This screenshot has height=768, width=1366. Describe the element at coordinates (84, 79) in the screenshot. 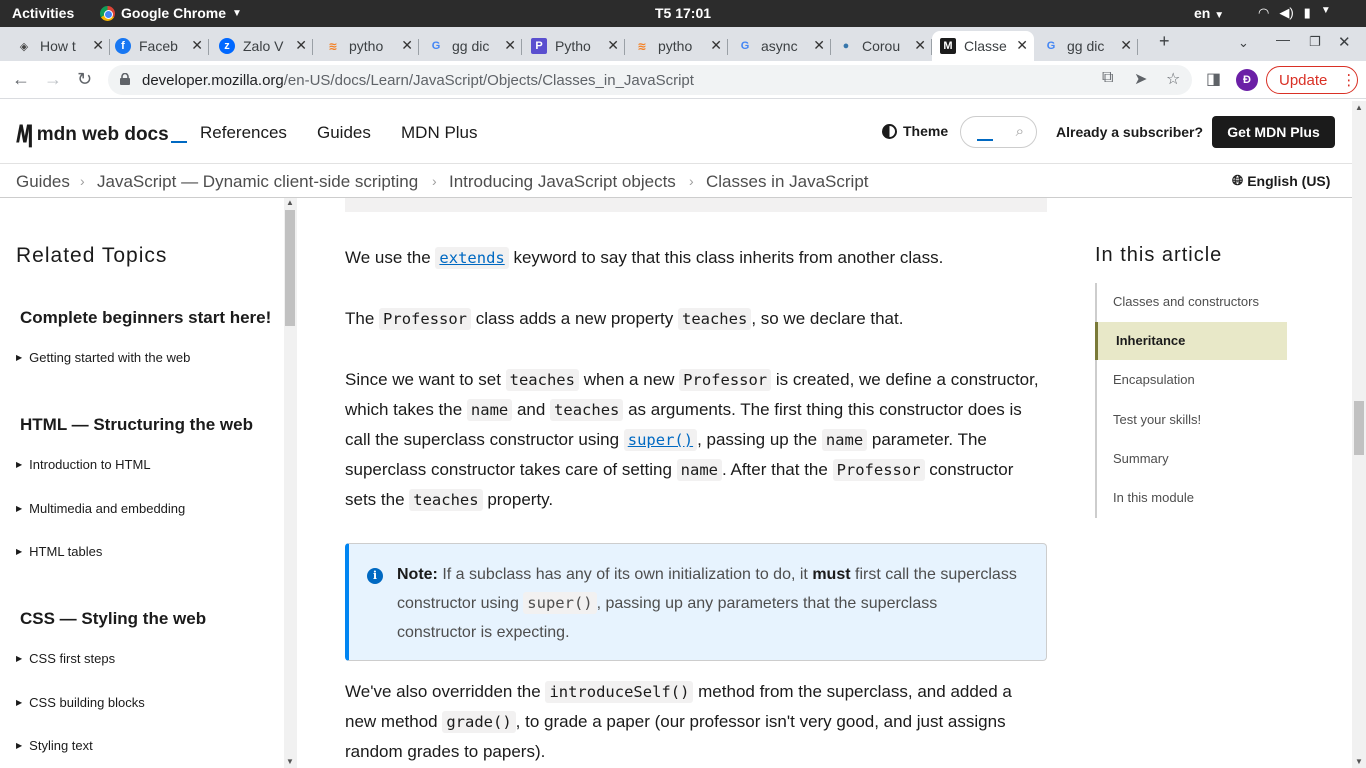

I see `reload-button: ↻` at that location.